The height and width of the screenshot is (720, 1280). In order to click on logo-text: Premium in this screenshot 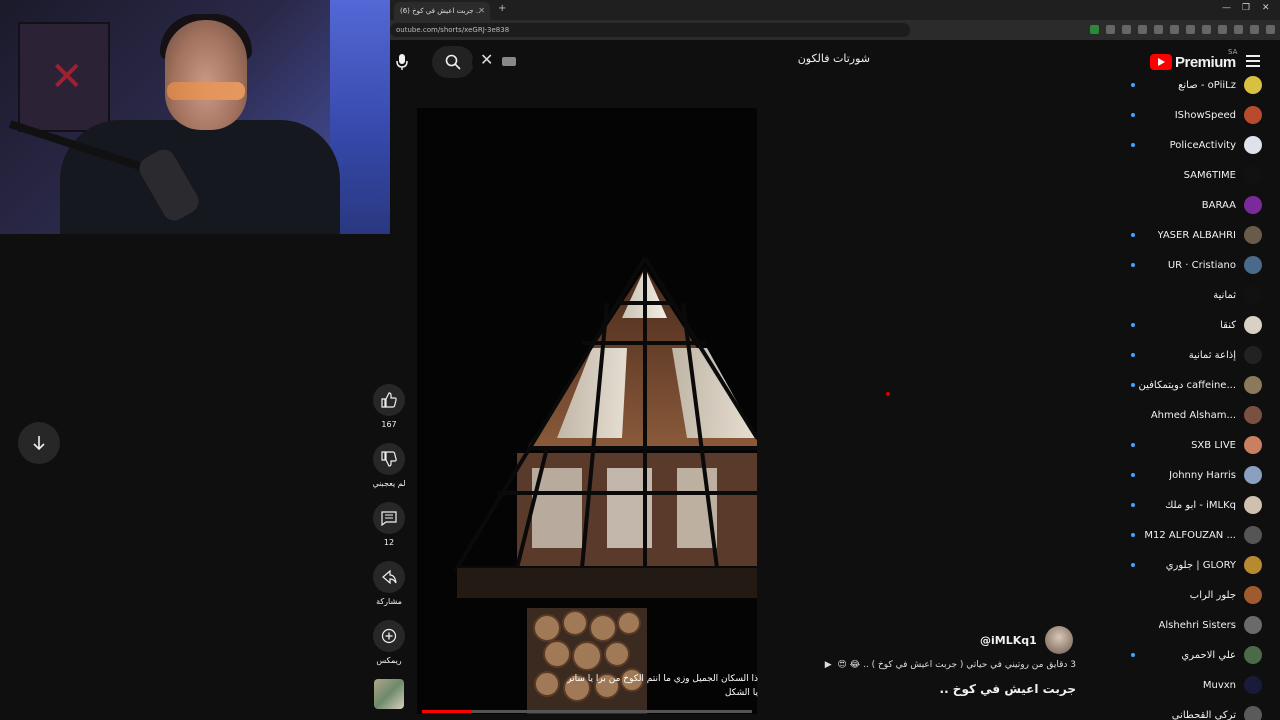, I will do `click(1205, 62)`.